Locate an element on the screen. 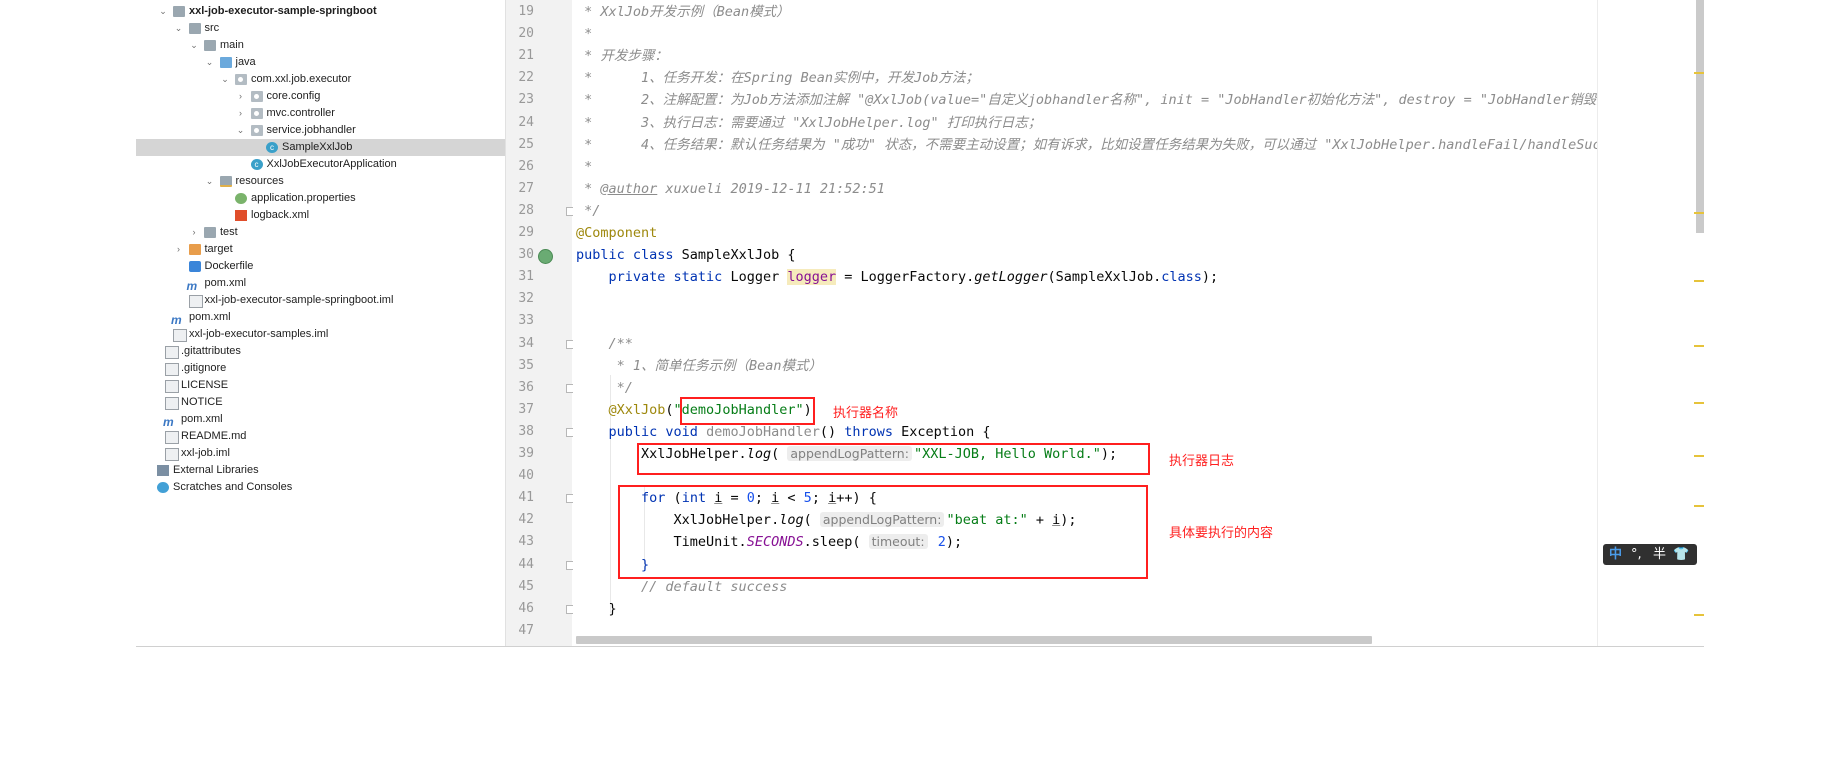  code-token: Logger is located at coordinates (759, 277).